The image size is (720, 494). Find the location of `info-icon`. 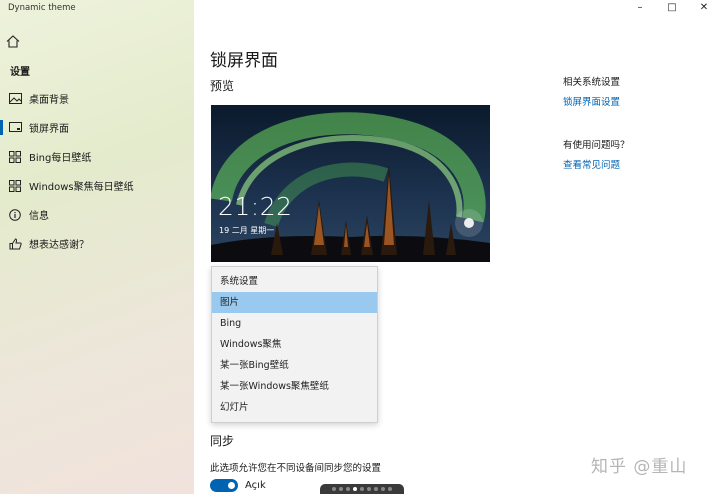

info-icon is located at coordinates (15, 215).